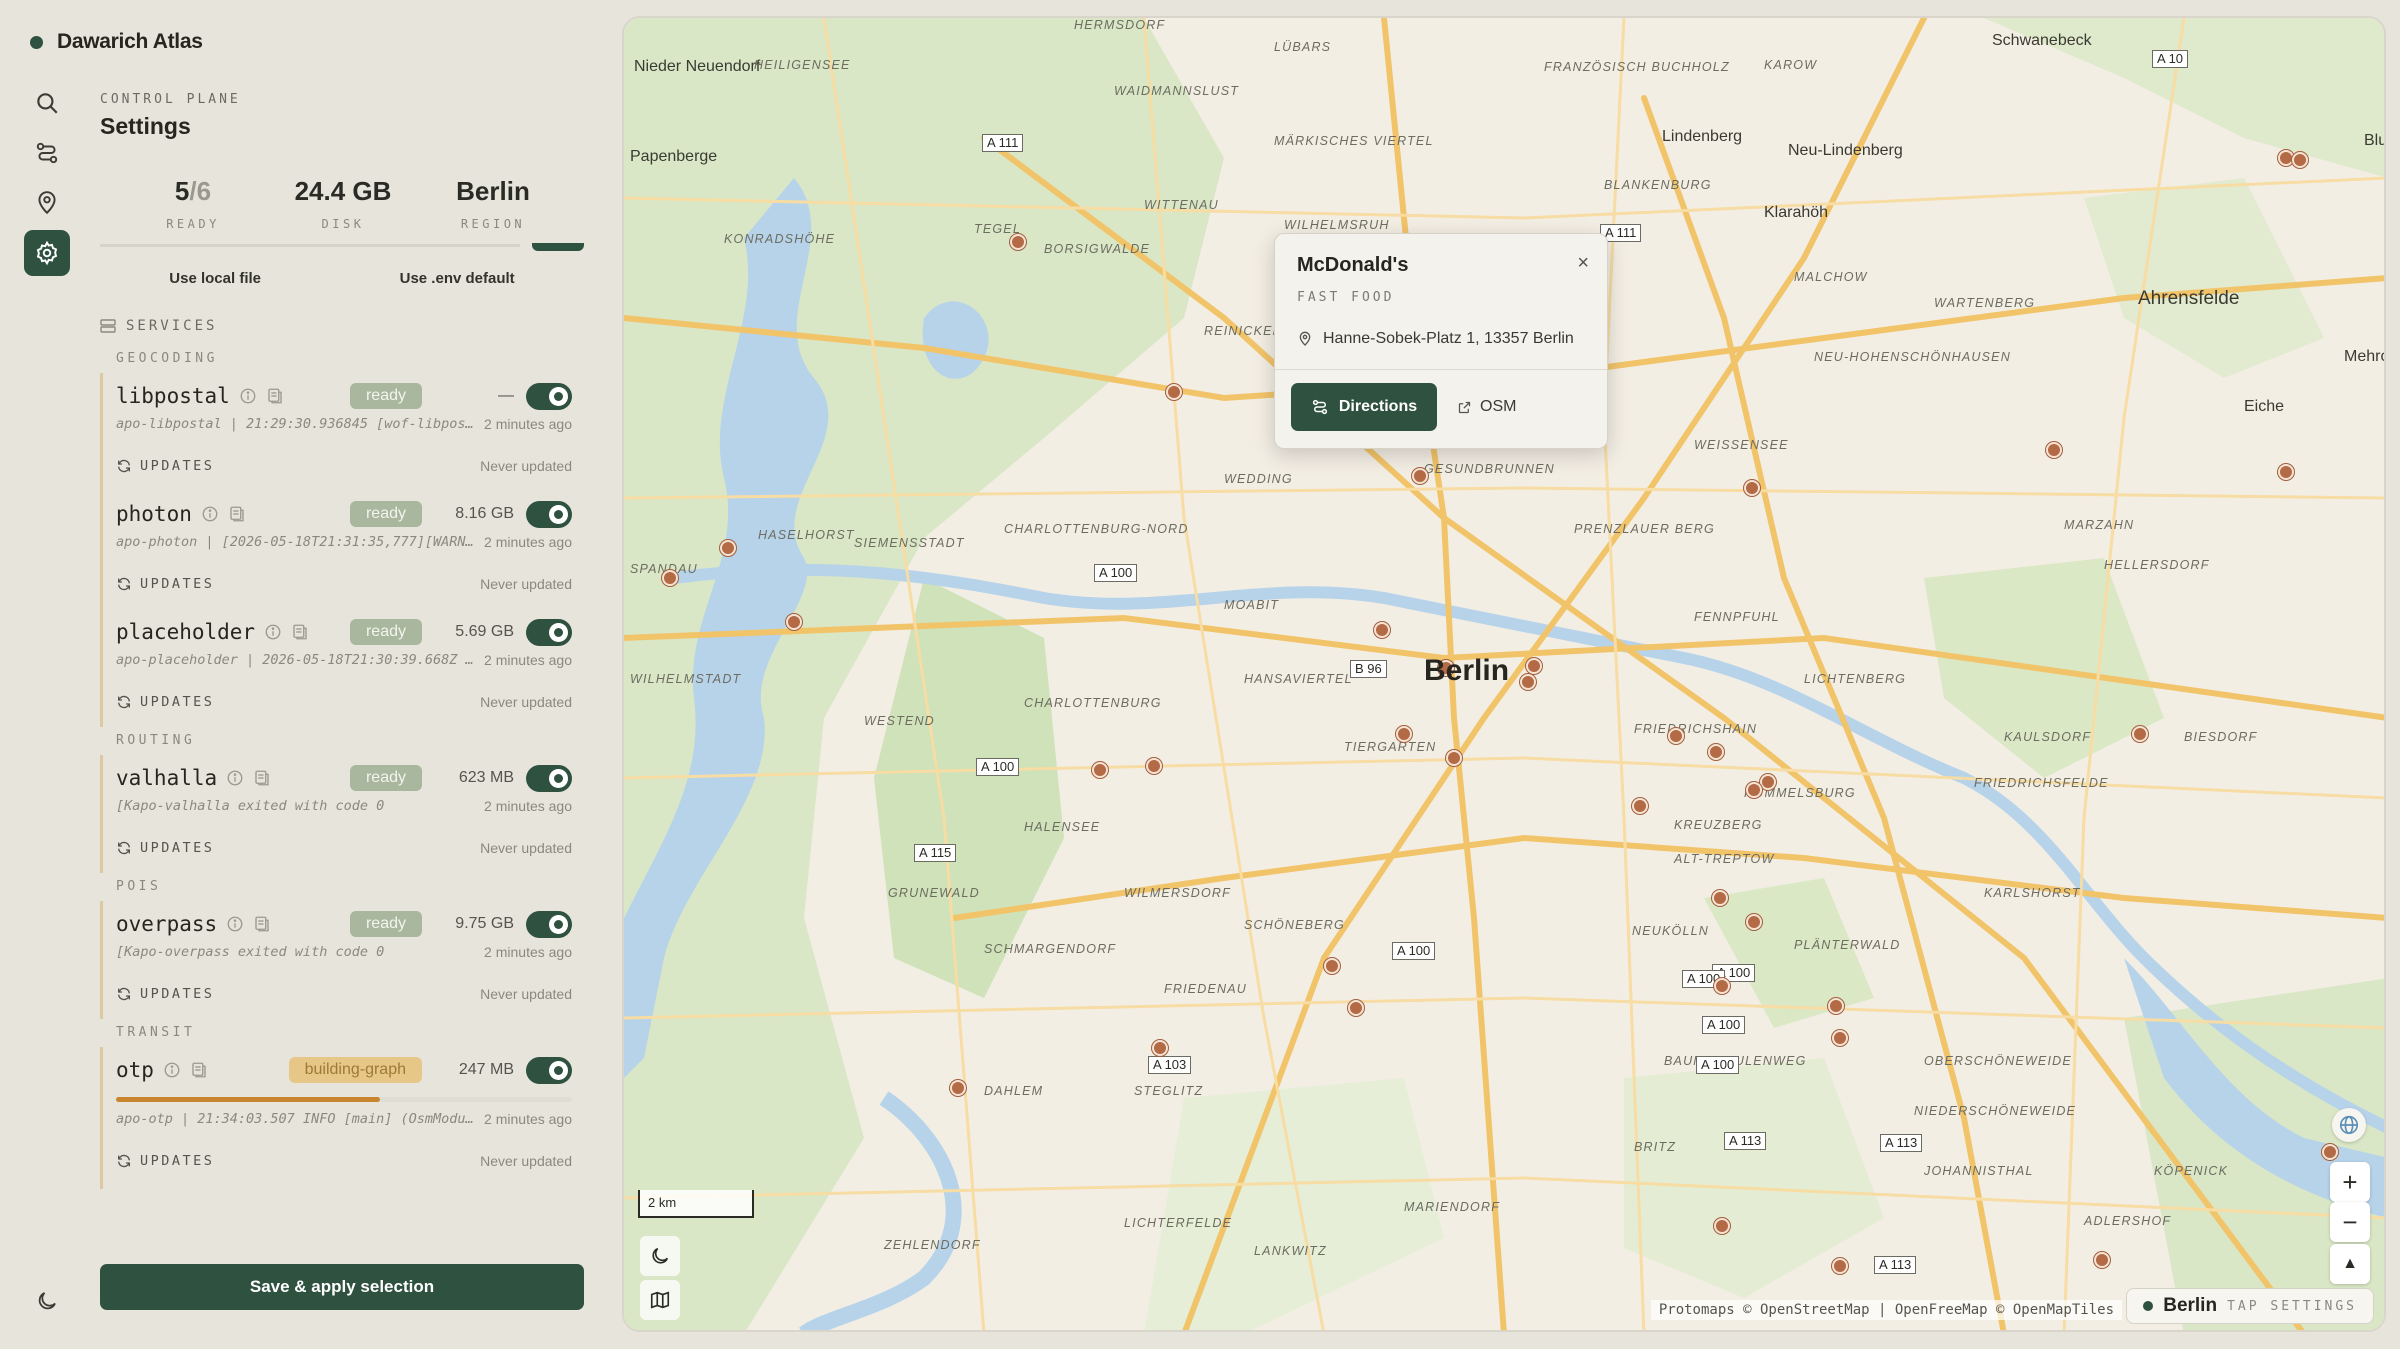  I want to click on map-district-label: BRITZ, so click(1655, 1147).